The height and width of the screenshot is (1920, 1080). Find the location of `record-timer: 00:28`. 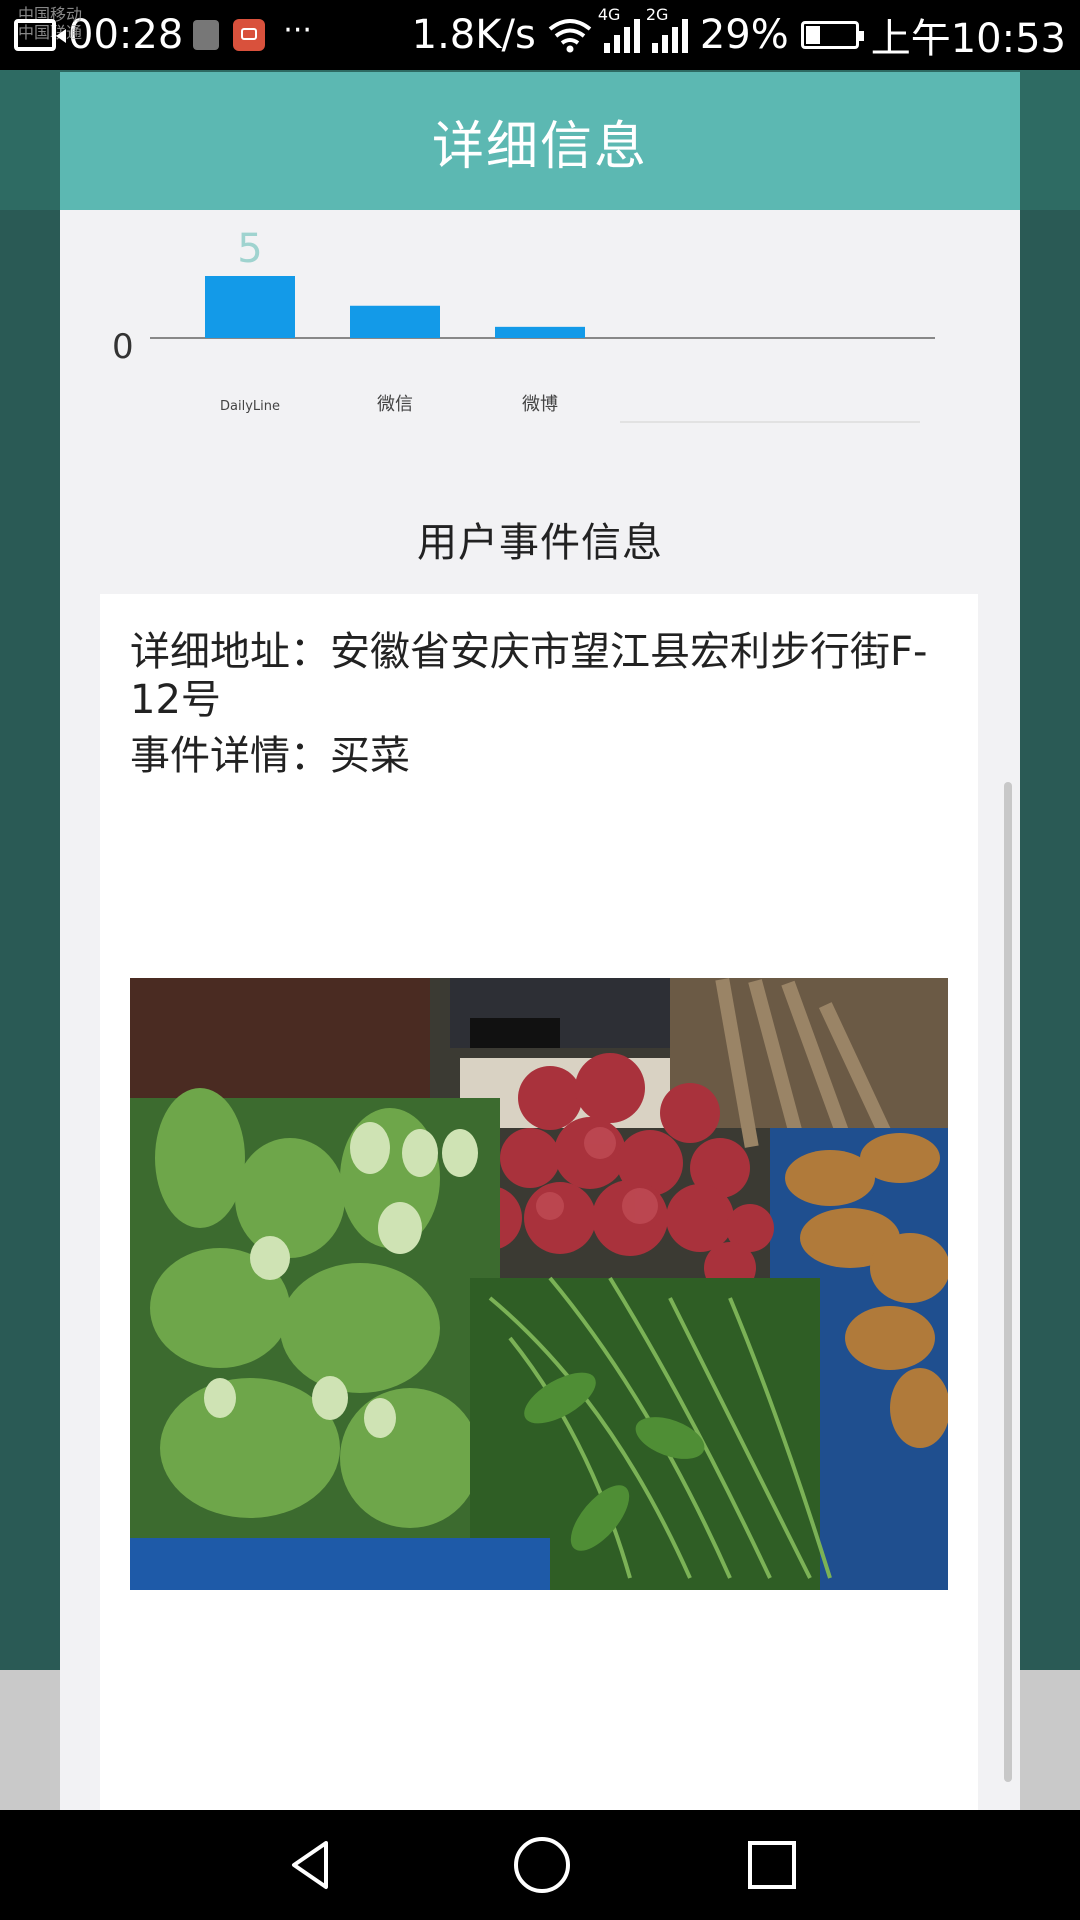

record-timer: 00:28 is located at coordinates (126, 35).